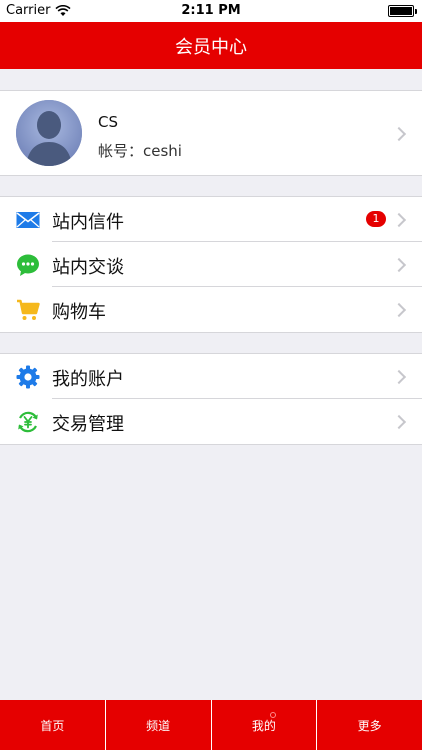 Image resolution: width=422 pixels, height=750 pixels. I want to click on tab-label: 更多, so click(369, 725).